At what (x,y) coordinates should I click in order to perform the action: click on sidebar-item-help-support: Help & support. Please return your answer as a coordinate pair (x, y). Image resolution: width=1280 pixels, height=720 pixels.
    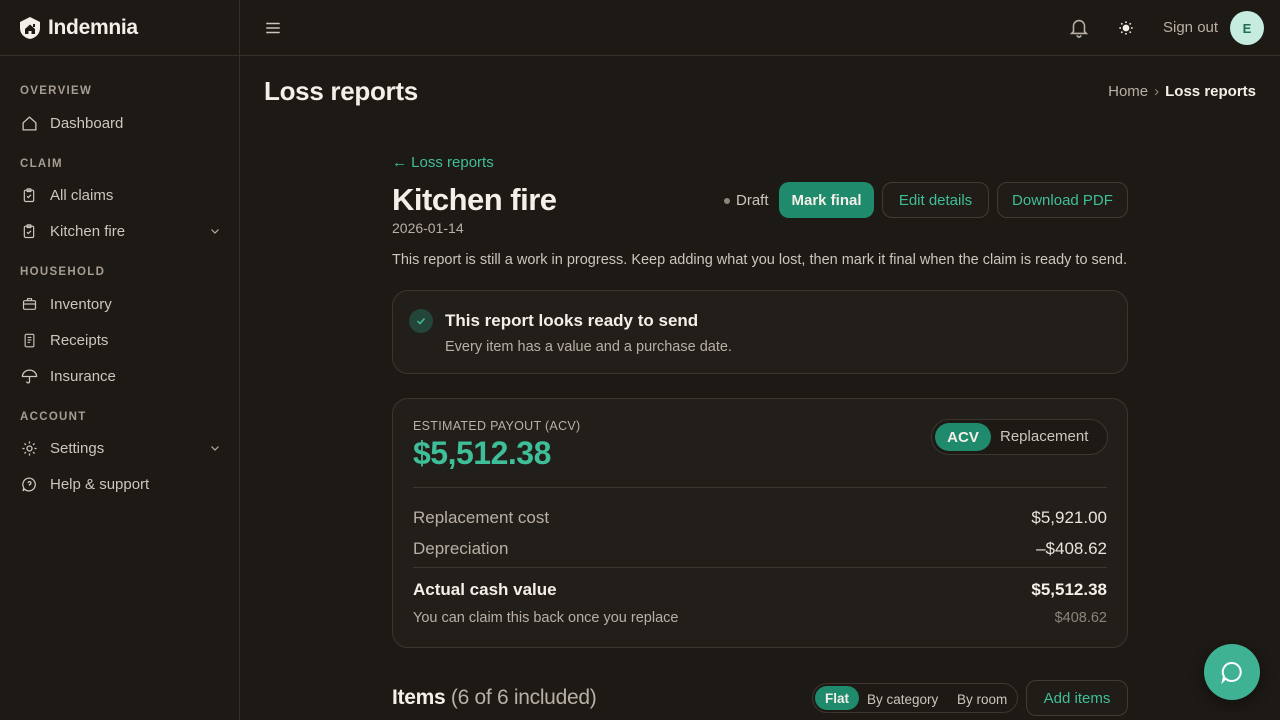
    Looking at the image, I should click on (119, 484).